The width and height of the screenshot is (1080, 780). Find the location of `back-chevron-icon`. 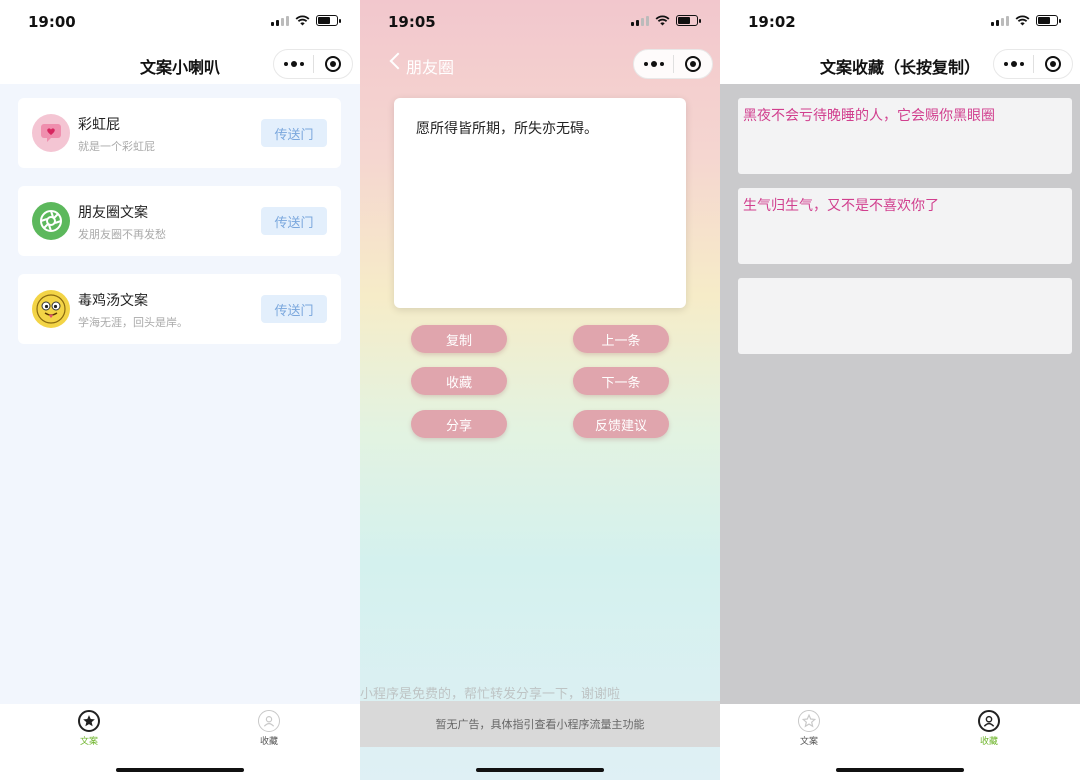

back-chevron-icon is located at coordinates (398, 61).